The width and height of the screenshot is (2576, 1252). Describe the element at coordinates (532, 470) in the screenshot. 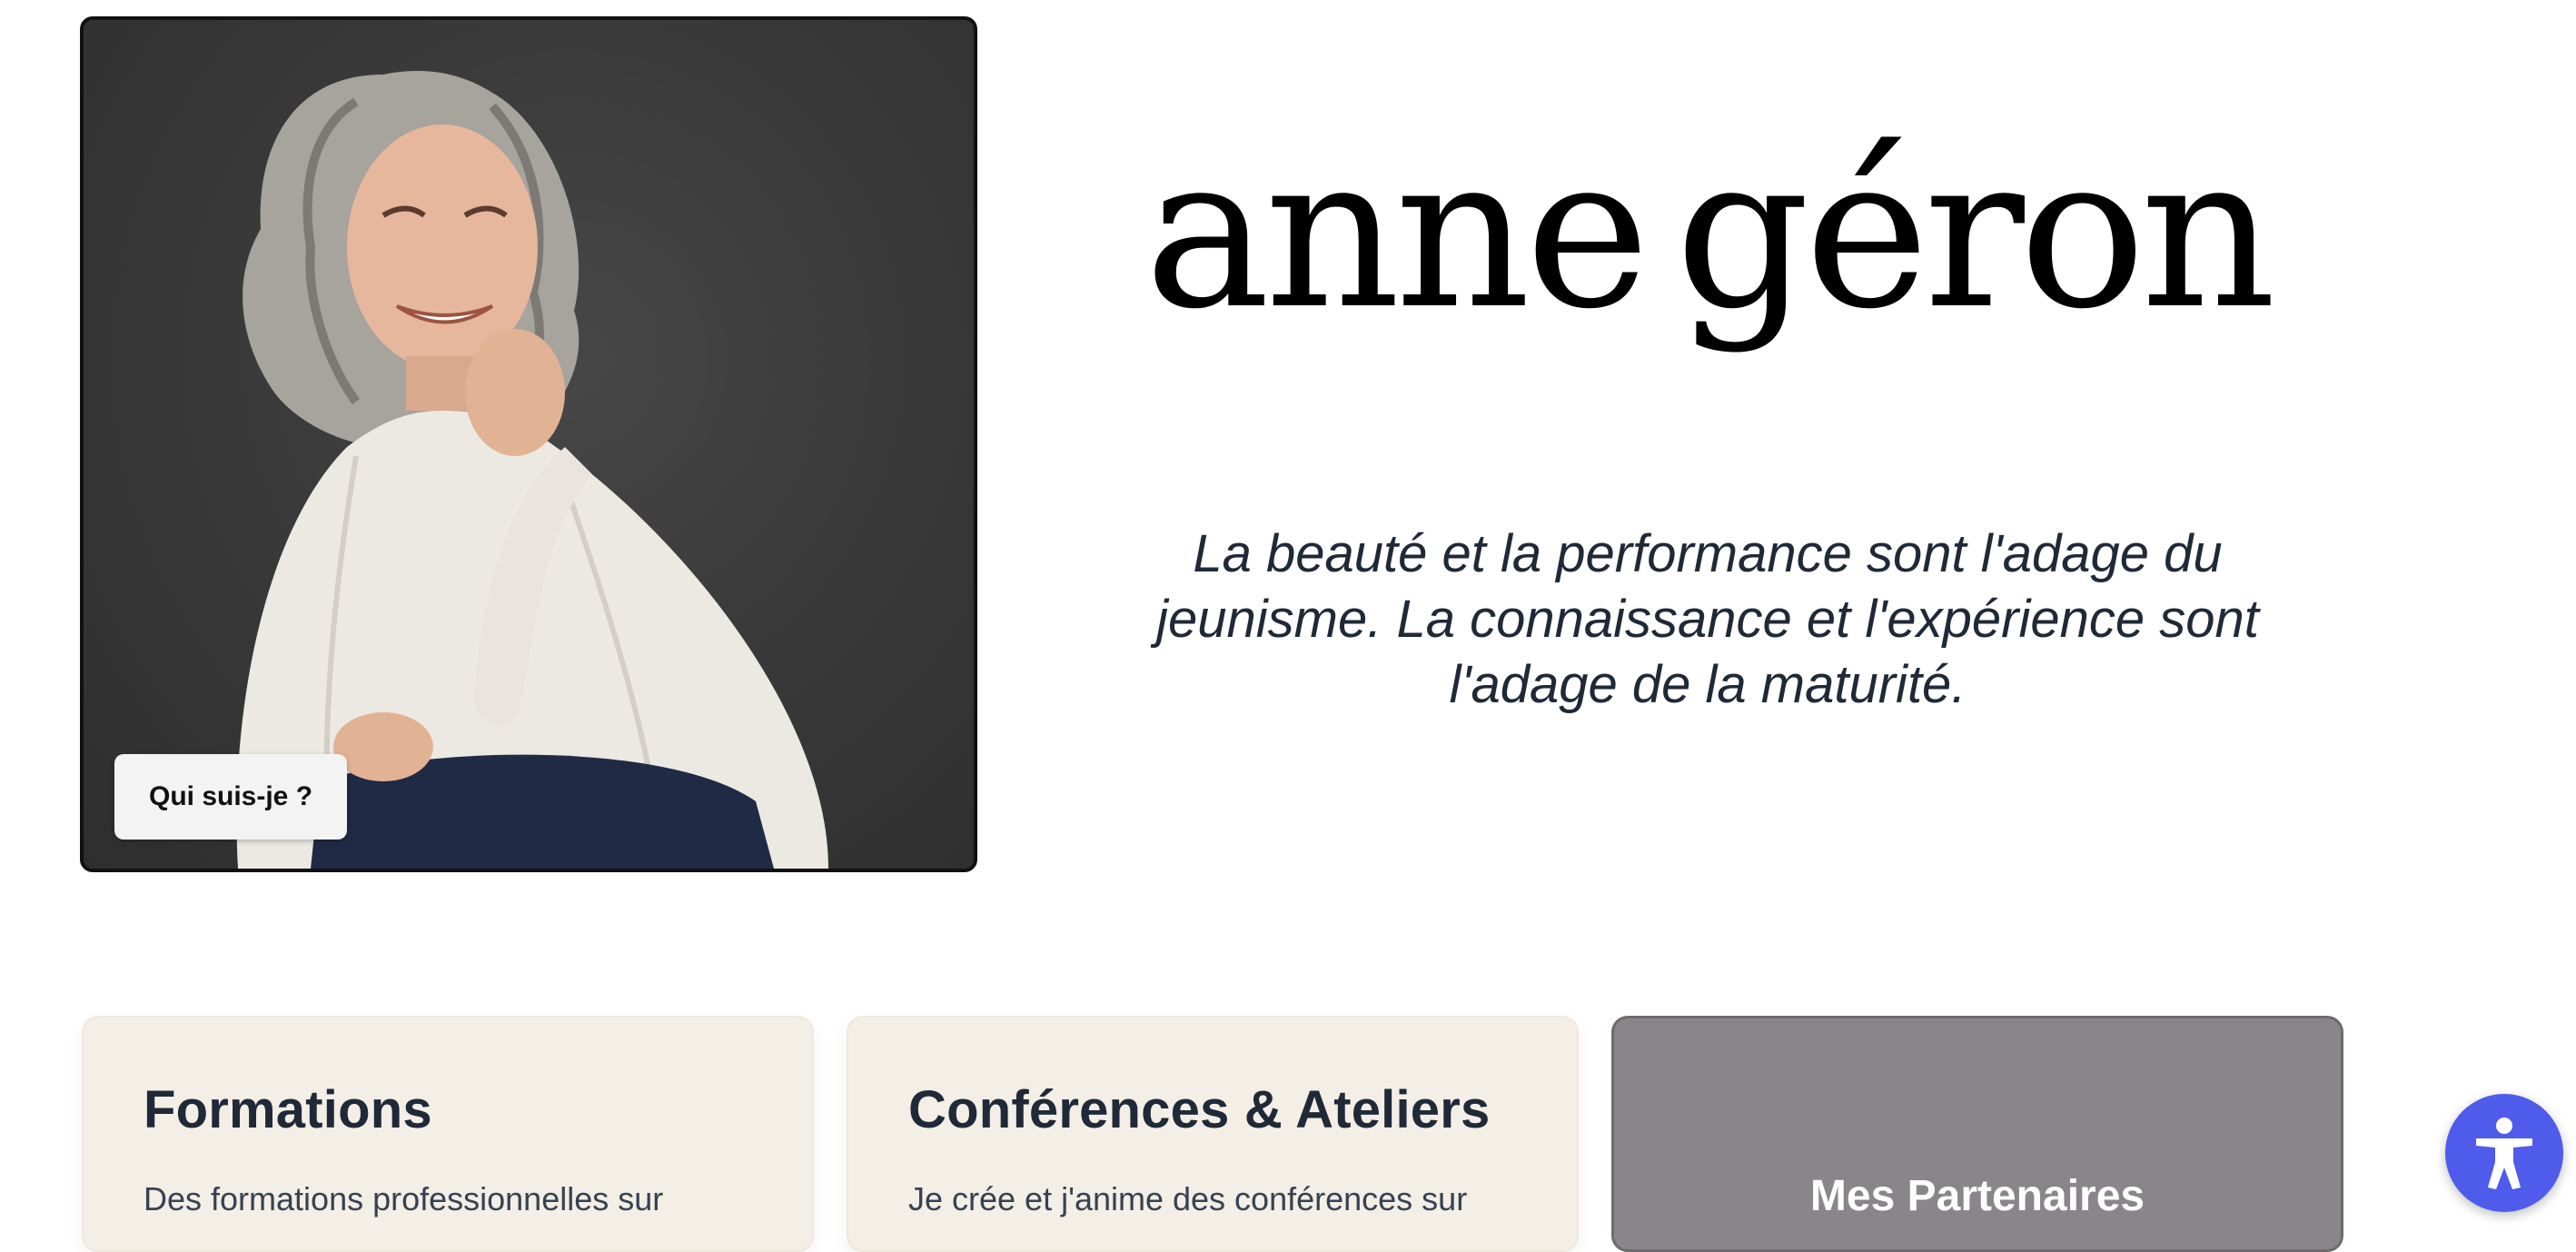

I see `portrait-illustration` at that location.